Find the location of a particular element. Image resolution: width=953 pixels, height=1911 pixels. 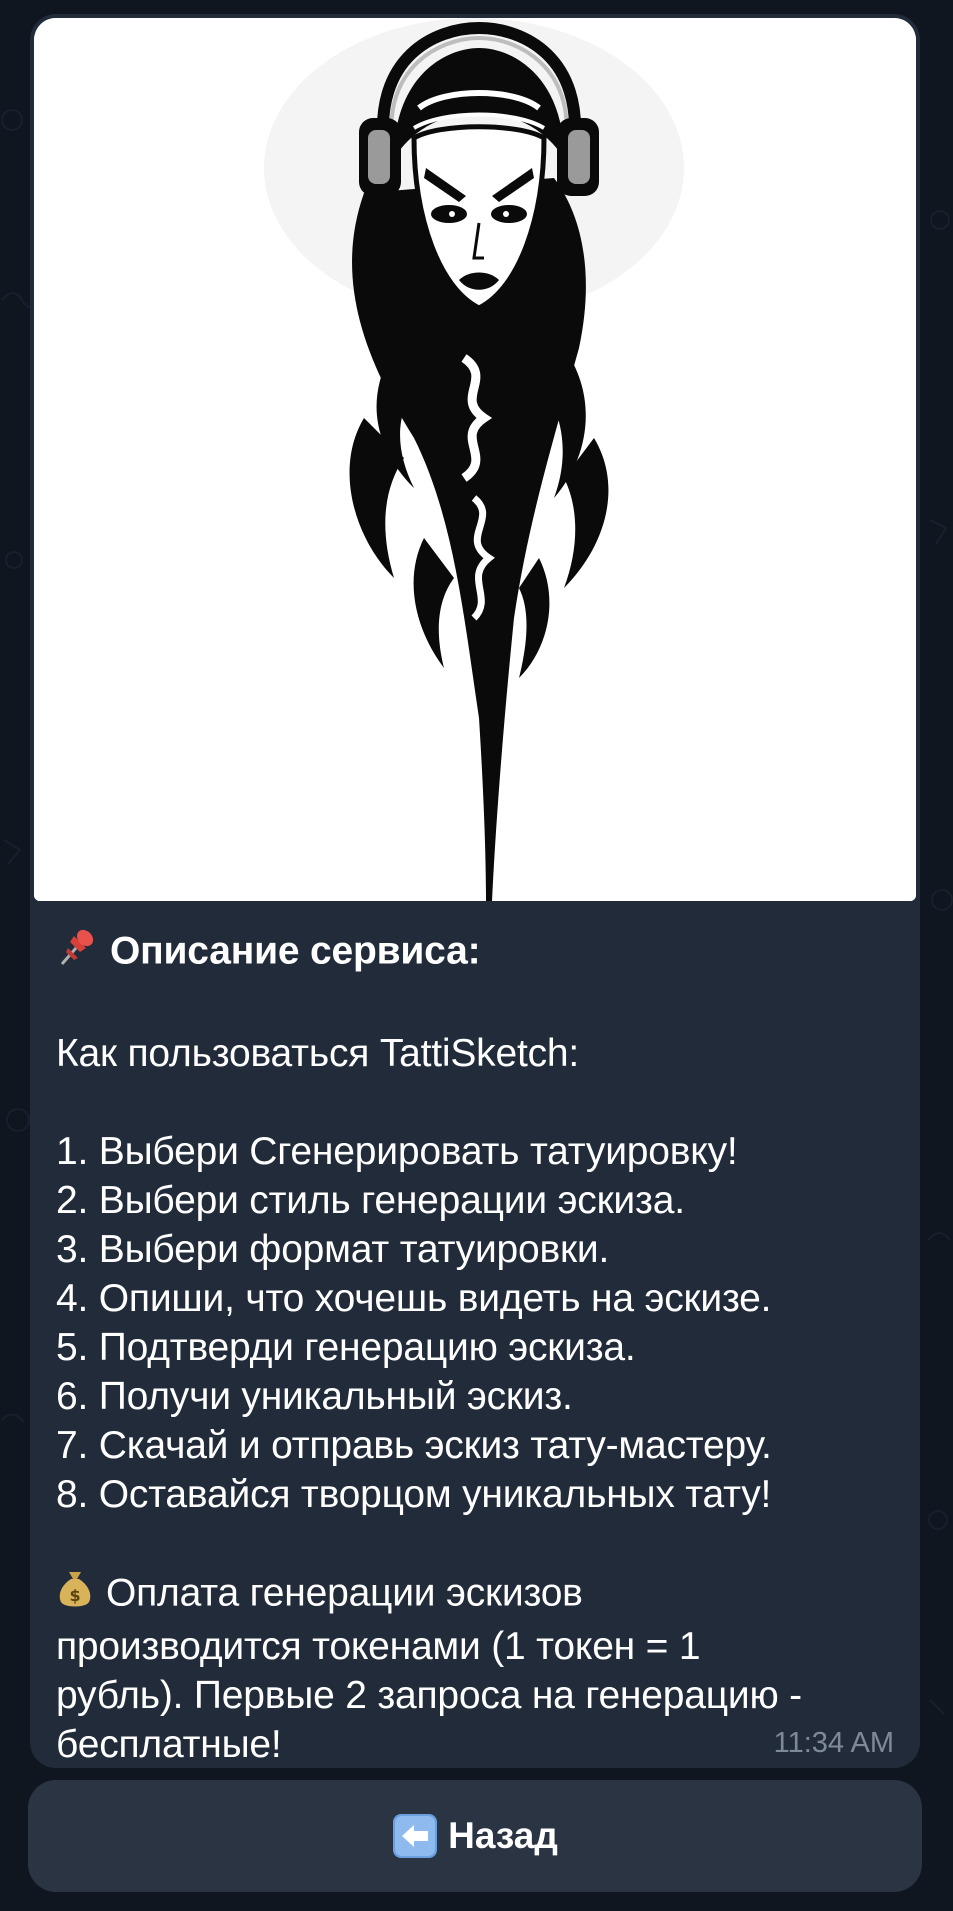

step-item: 8. Оставайся творцом уникальных тату! is located at coordinates (414, 1494).